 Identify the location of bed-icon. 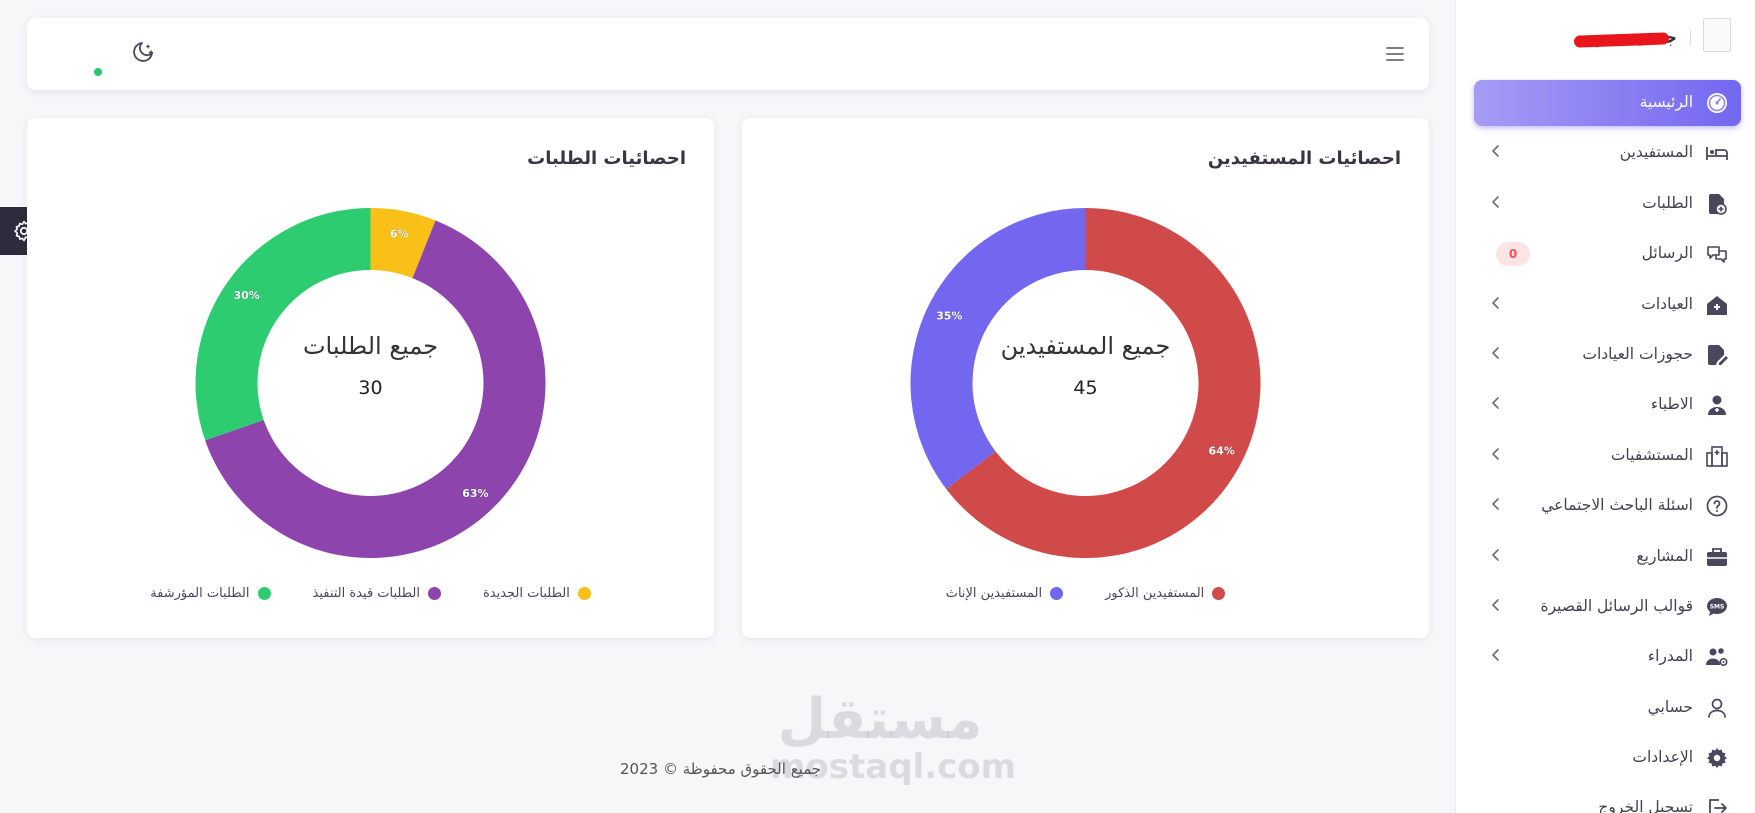
(1717, 153).